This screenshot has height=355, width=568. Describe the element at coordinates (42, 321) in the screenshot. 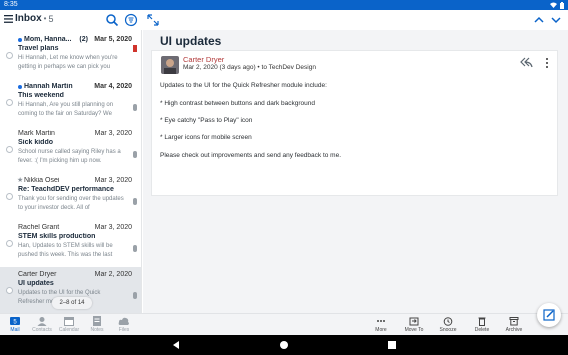

I see `contacts-icon` at that location.